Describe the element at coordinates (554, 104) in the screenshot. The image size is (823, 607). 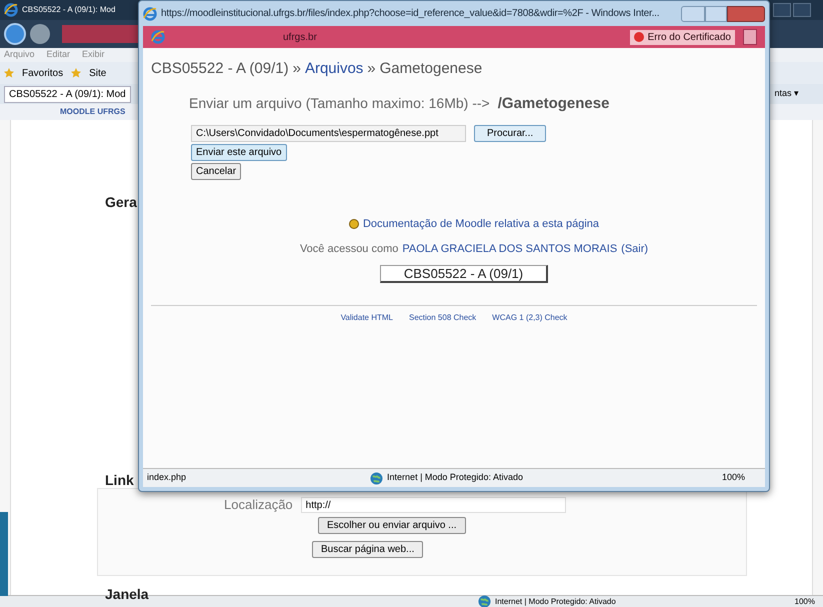
I see `folder-name: /Gametogenese` at that location.